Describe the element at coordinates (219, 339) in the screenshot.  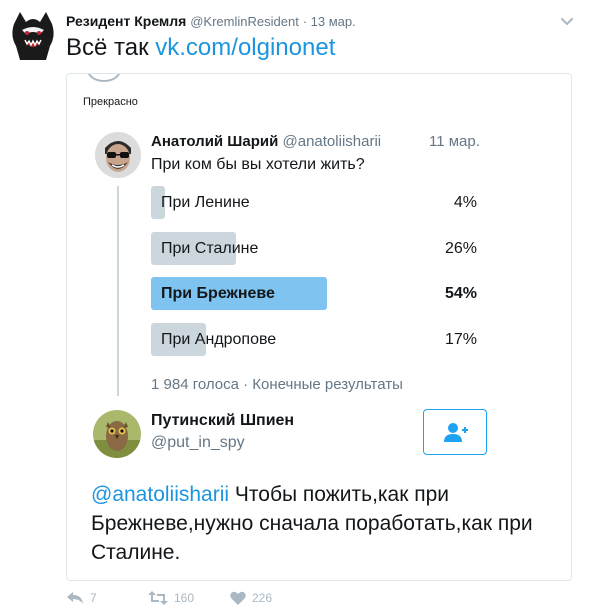
I see `poll-option-label: При Андропове` at that location.